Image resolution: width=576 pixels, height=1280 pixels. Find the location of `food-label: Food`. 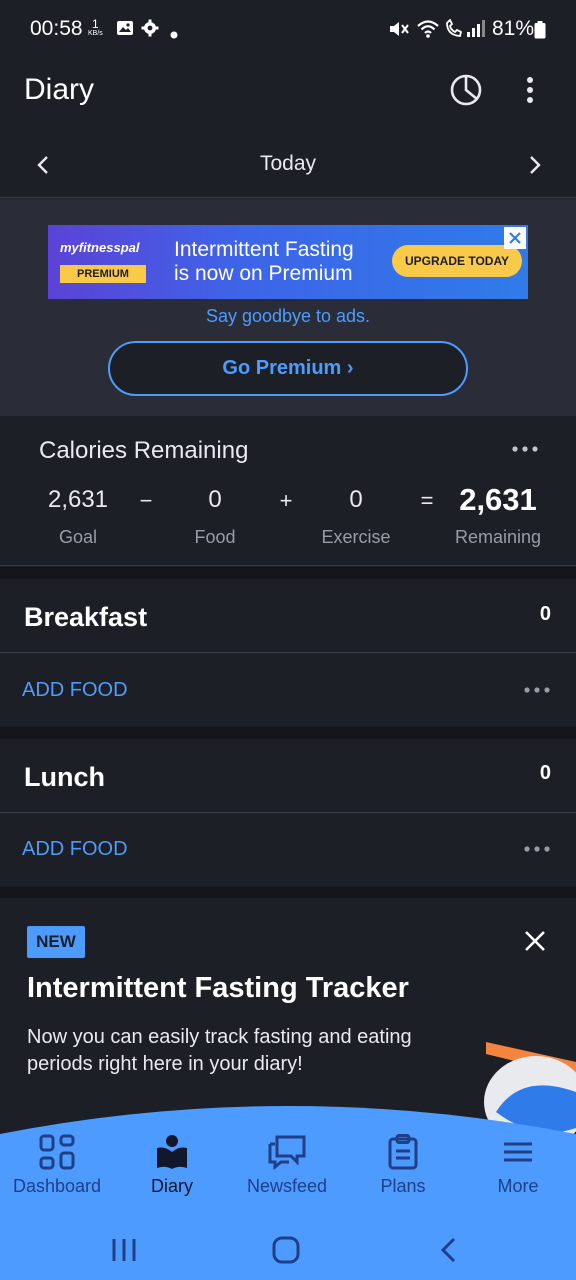

food-label: Food is located at coordinates (215, 537).